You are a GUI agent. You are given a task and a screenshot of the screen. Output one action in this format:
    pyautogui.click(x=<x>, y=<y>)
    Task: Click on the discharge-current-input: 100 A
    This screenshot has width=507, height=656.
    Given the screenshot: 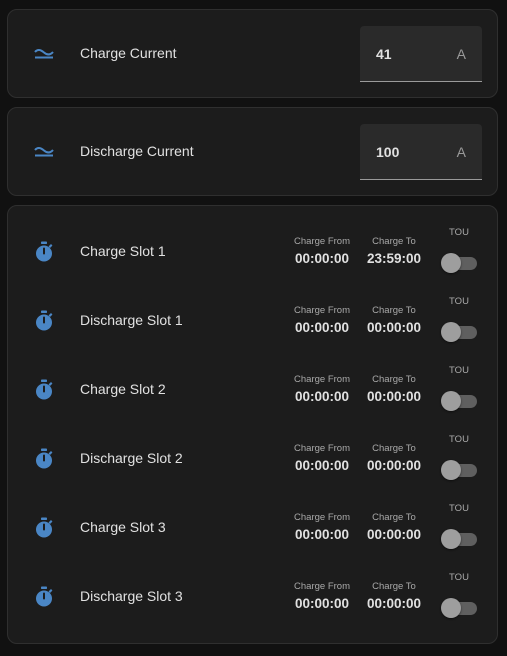 What is the action you would take?
    pyautogui.click(x=421, y=152)
    